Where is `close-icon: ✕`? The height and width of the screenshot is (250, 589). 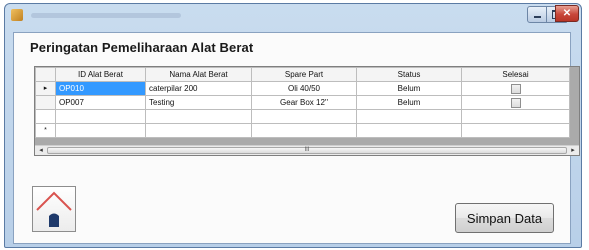
close-icon: ✕ is located at coordinates (567, 13).